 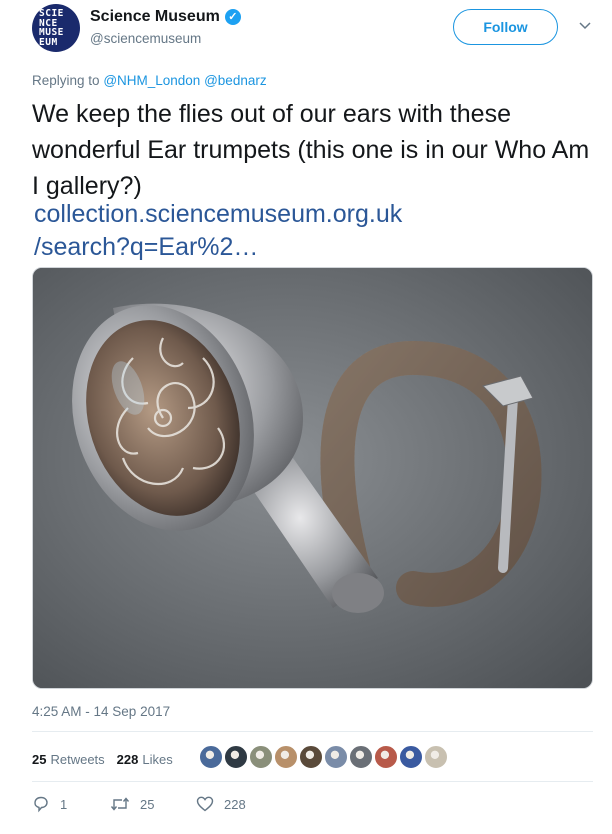 I want to click on likes-stat: 228 Likes, so click(x=145, y=759).